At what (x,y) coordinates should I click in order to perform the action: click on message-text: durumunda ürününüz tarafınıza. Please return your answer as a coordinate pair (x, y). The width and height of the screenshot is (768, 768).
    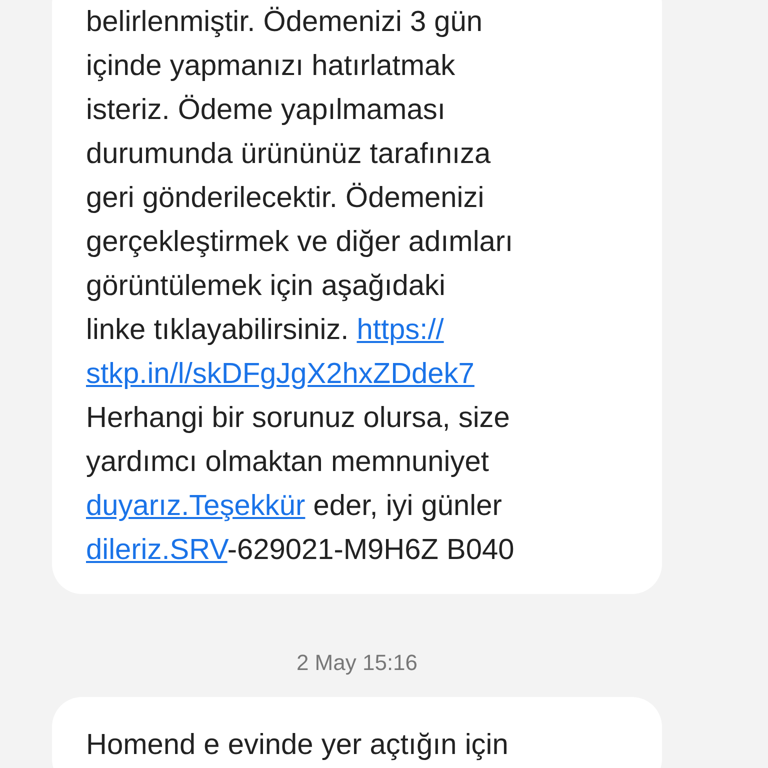
    Looking at the image, I should click on (288, 154).